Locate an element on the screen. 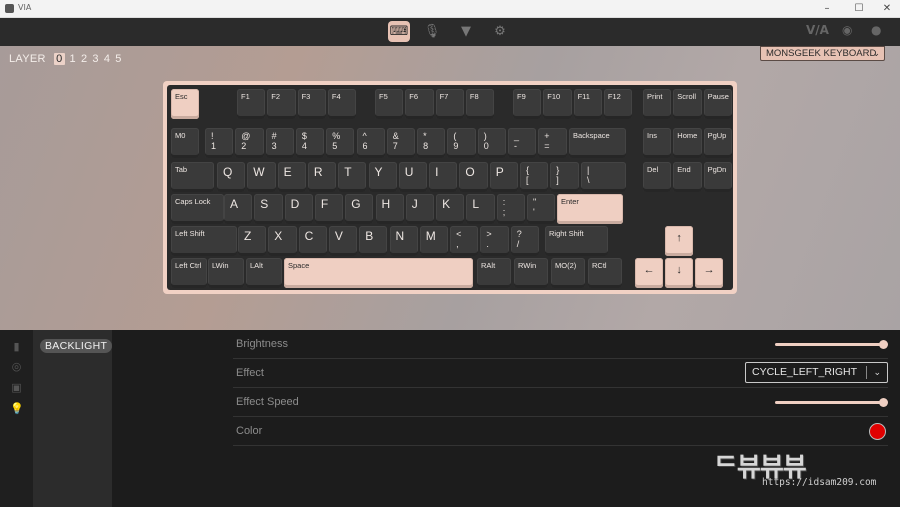  brightness-slider is located at coordinates (831, 344).